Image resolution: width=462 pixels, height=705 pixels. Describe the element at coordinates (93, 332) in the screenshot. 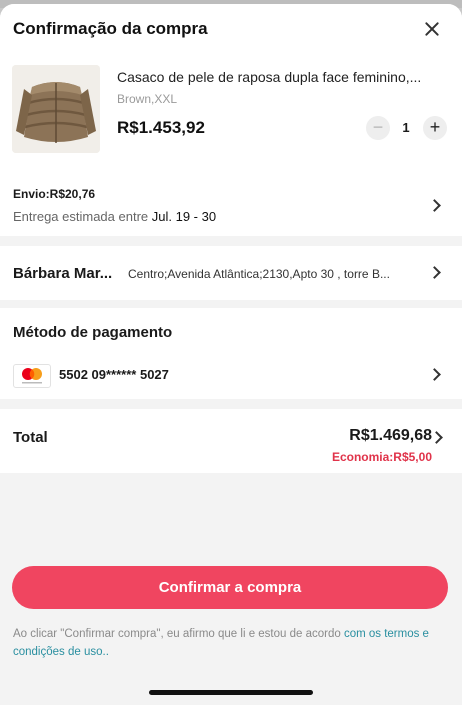

I see `payment-title: Método de pagamento` at that location.